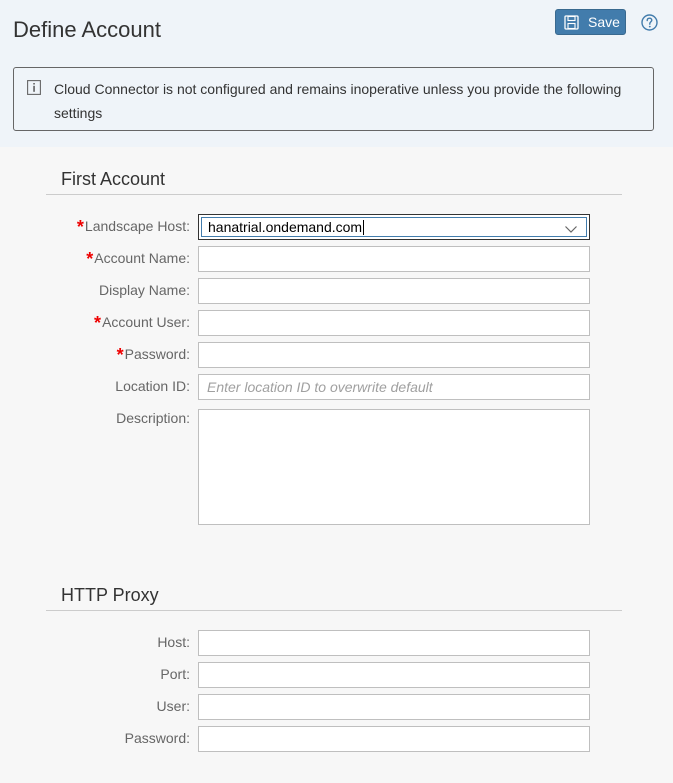 The width and height of the screenshot is (673, 783). I want to click on help-icon, so click(649, 22).